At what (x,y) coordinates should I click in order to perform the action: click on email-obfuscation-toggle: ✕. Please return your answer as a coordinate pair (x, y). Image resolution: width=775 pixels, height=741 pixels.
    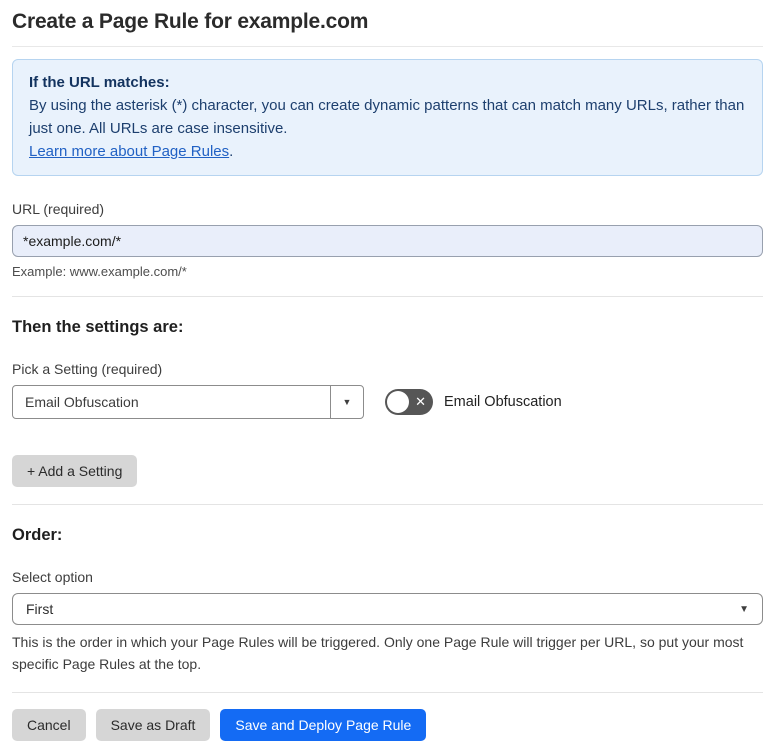
    Looking at the image, I should click on (409, 402).